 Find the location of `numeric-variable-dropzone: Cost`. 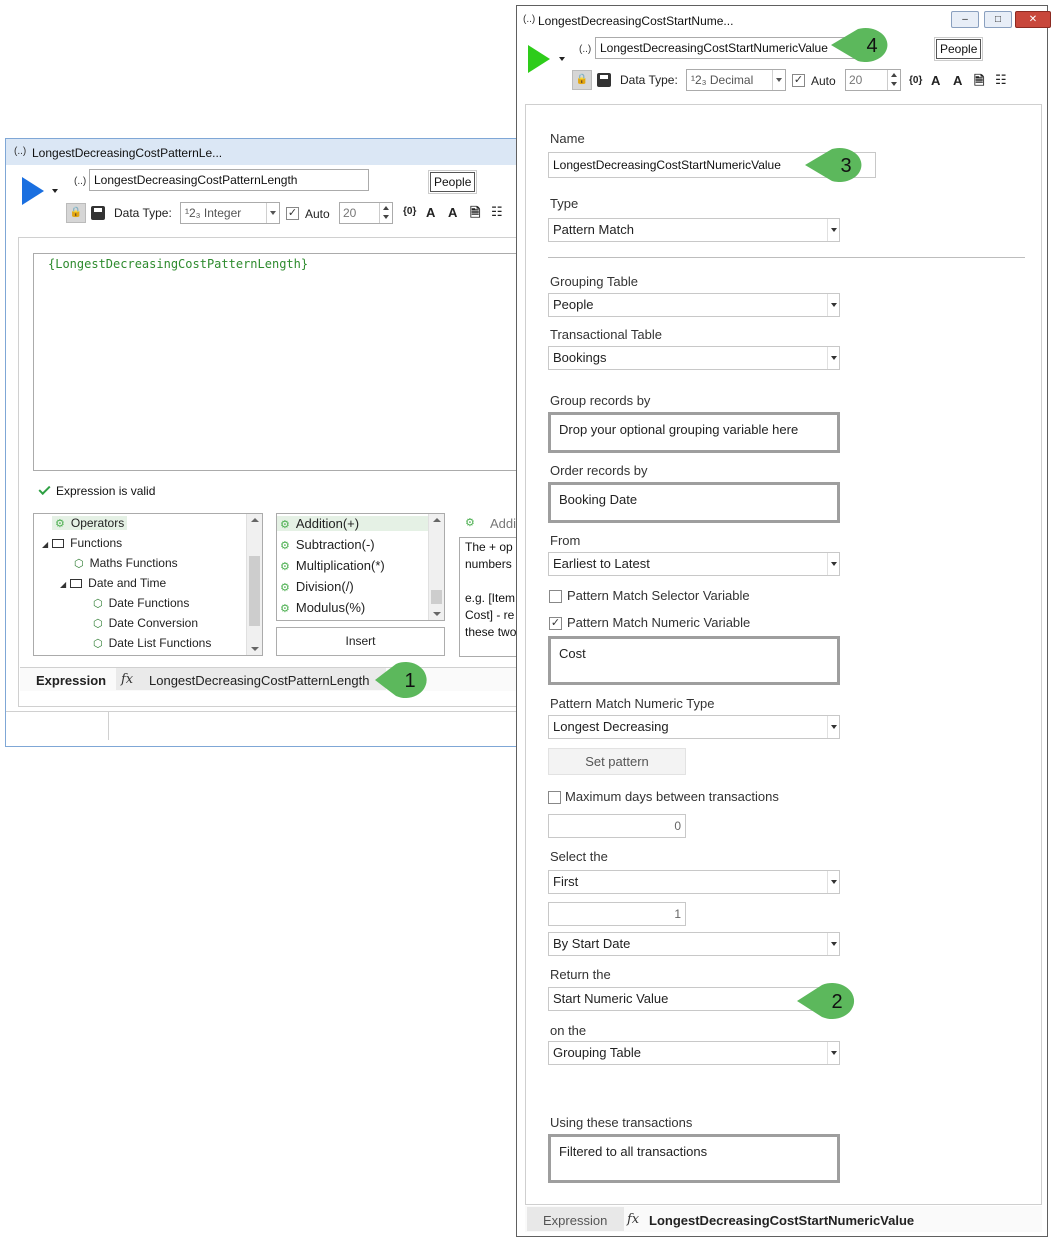

numeric-variable-dropzone: Cost is located at coordinates (694, 660).